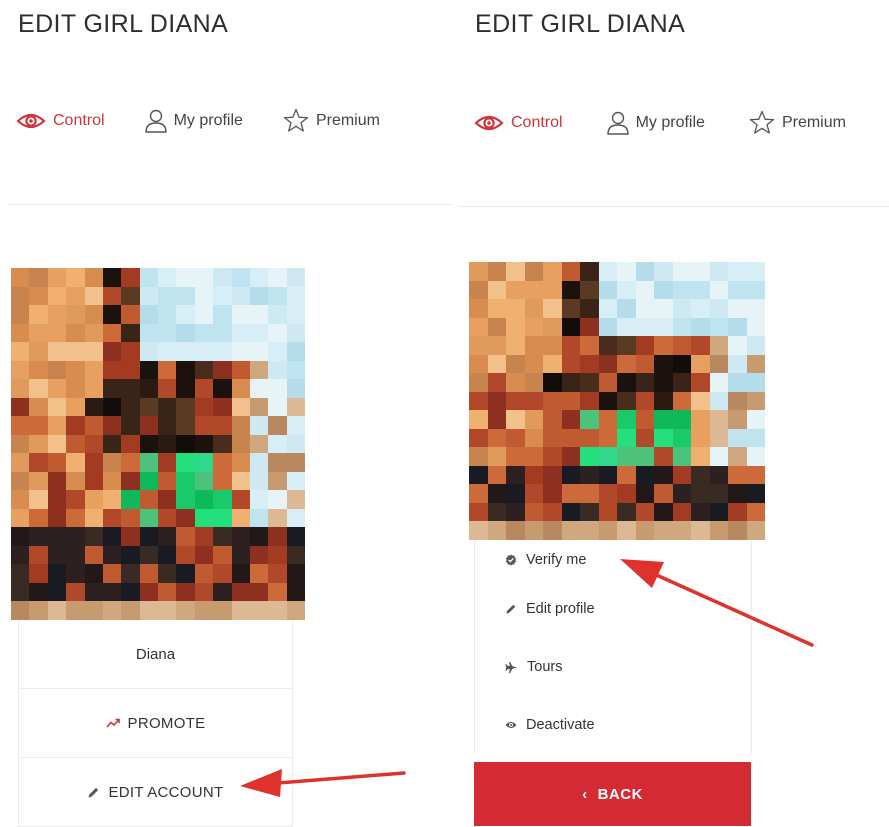  I want to click on menu-item-verify-me: Verify me, so click(613, 560).